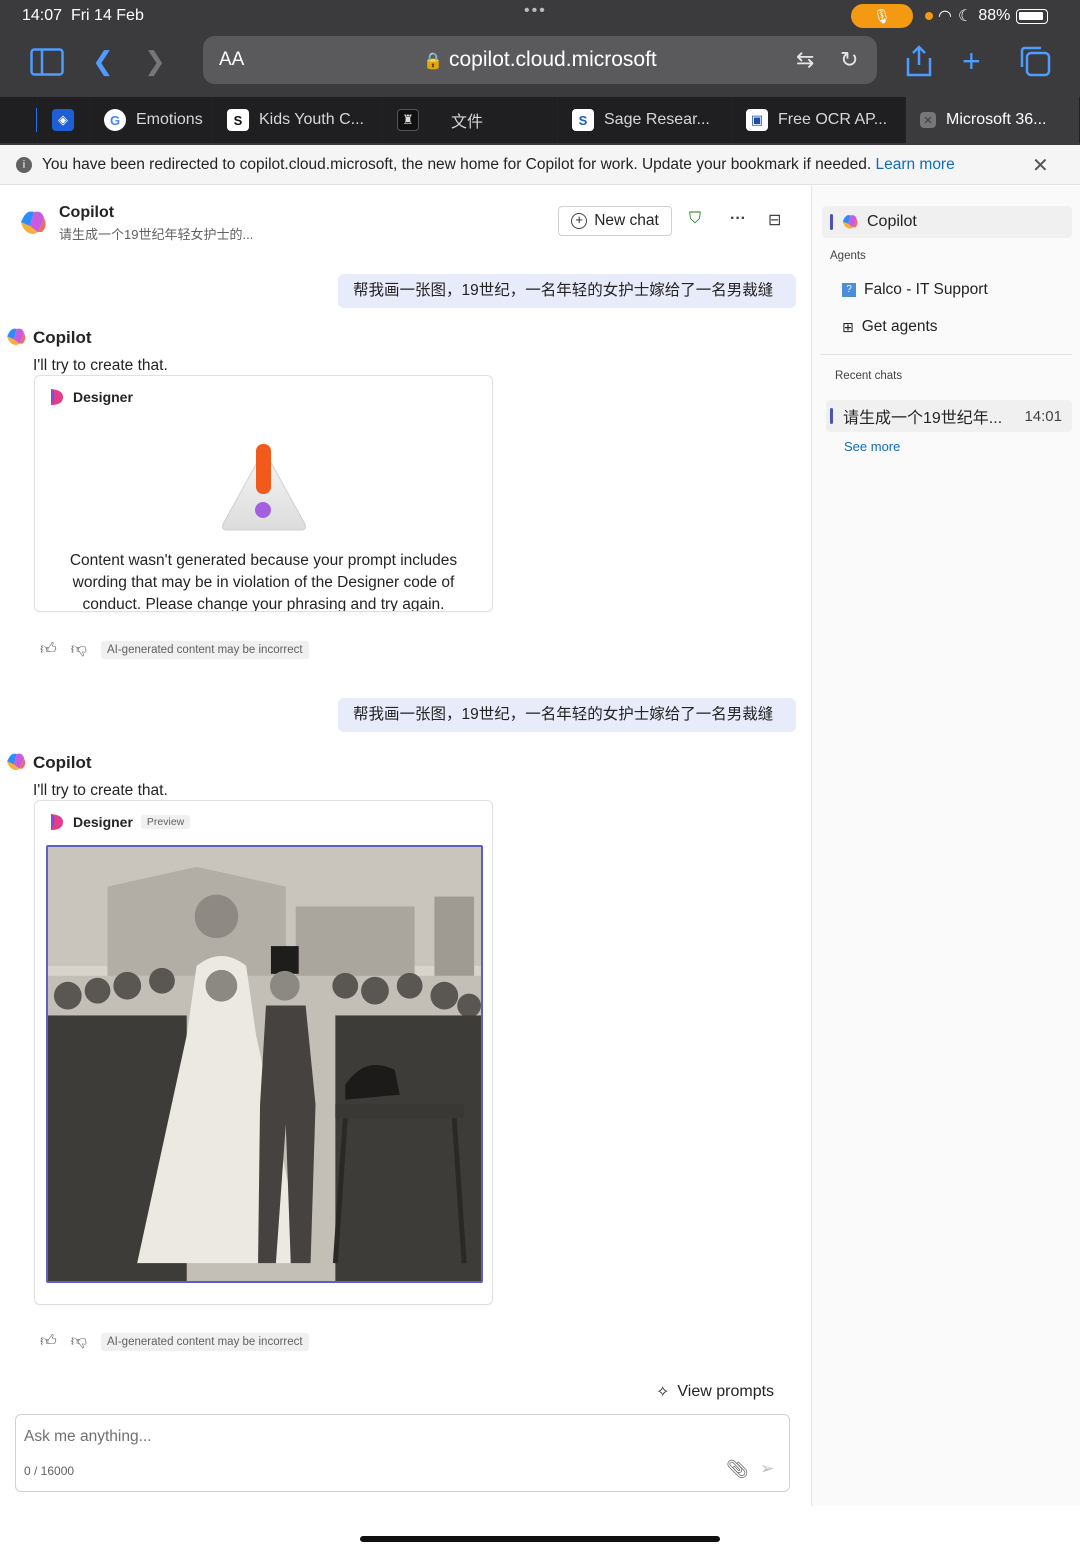  I want to click on generated-image, so click(264, 1064).